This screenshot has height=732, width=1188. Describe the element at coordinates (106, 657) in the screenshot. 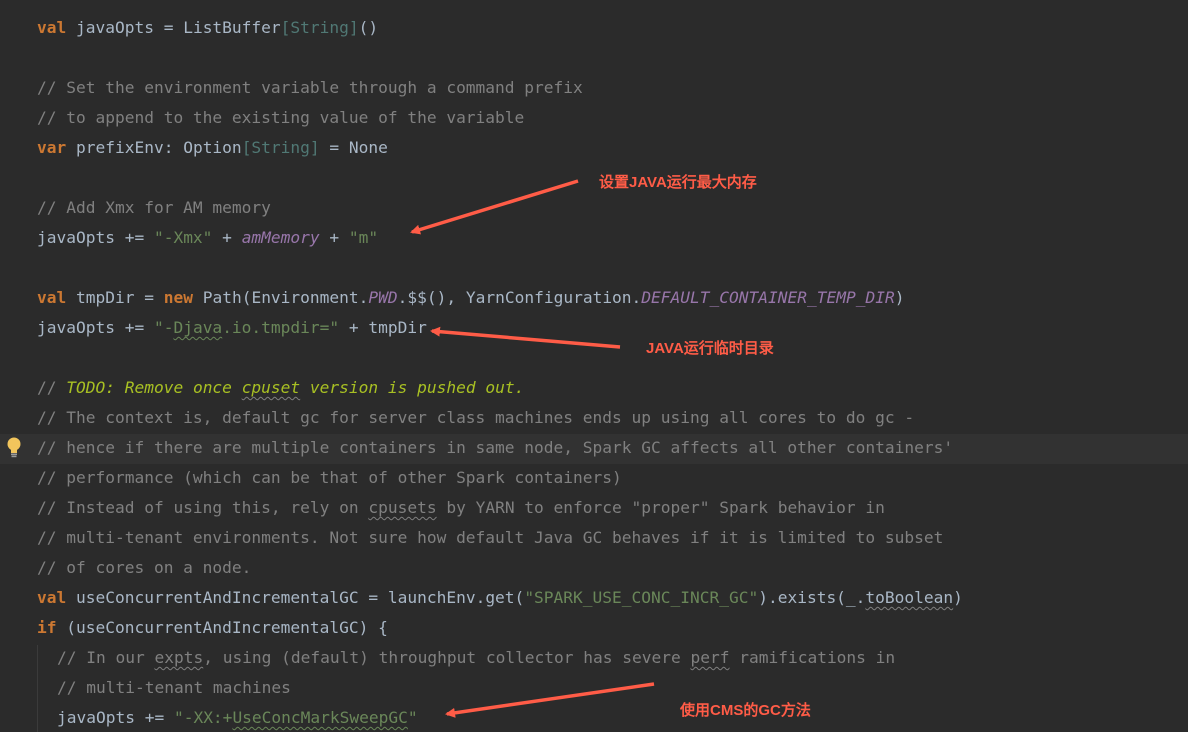

I see `code-token: // In our` at that location.